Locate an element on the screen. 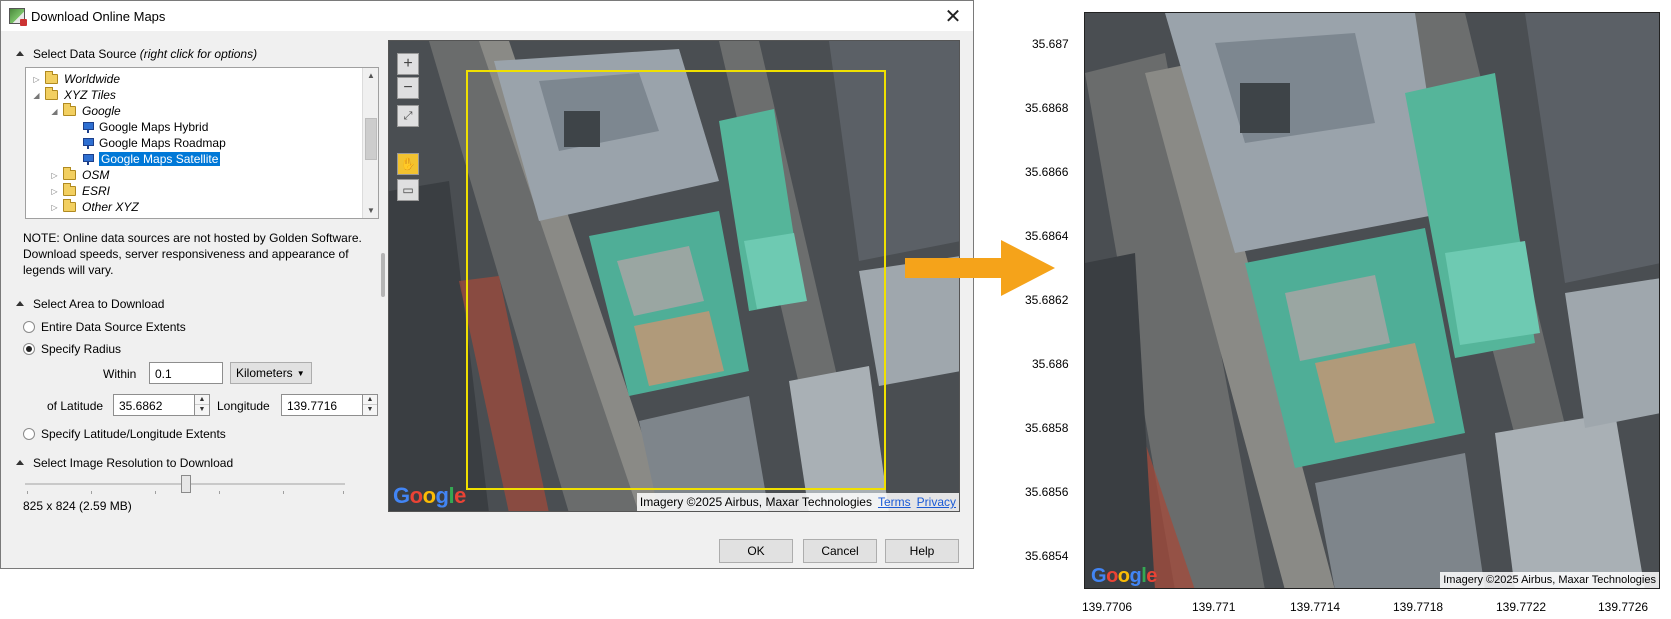 The image size is (1671, 619). tree-item-label: Other XYZ is located at coordinates (110, 207).